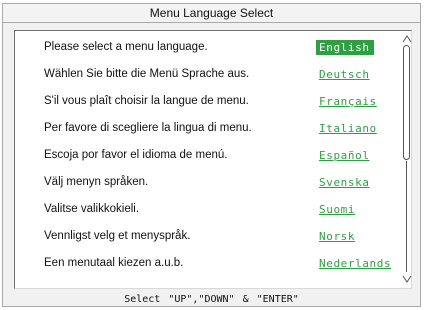  What do you see at coordinates (208, 238) in the screenshot?
I see `language-row-norsk: Vennligst velg et menyspråk. Norsk` at bounding box center [208, 238].